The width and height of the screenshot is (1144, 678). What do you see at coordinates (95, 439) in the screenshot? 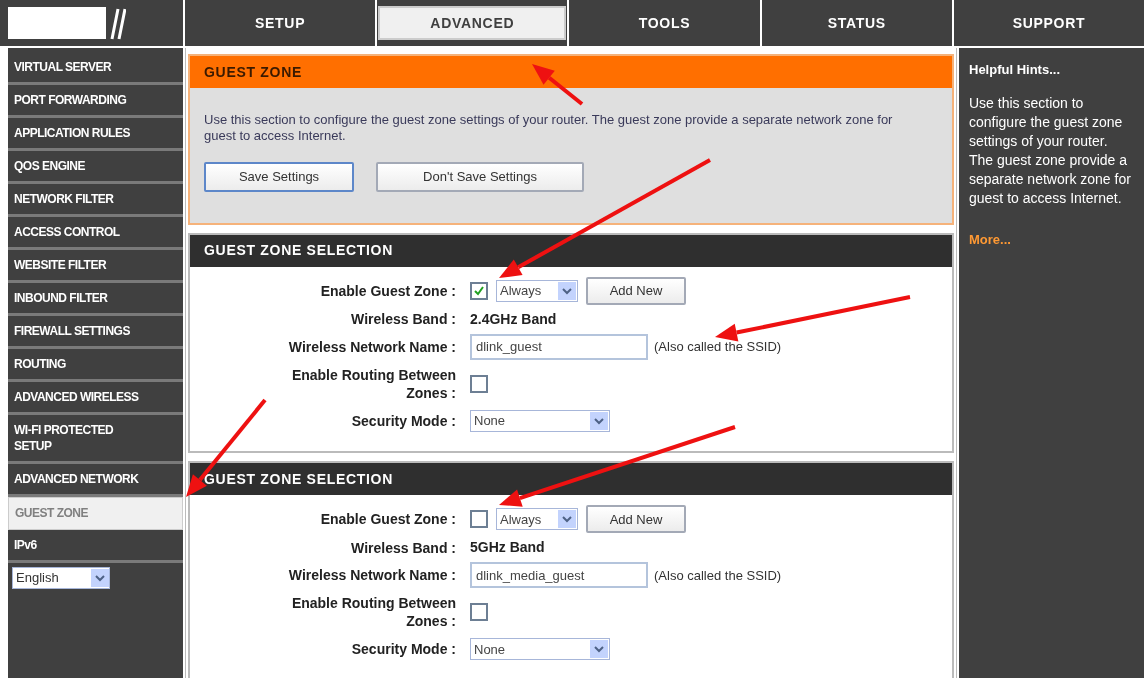
I see `sidebar-item: WI-FI PROTECTED SETUP` at bounding box center [95, 439].